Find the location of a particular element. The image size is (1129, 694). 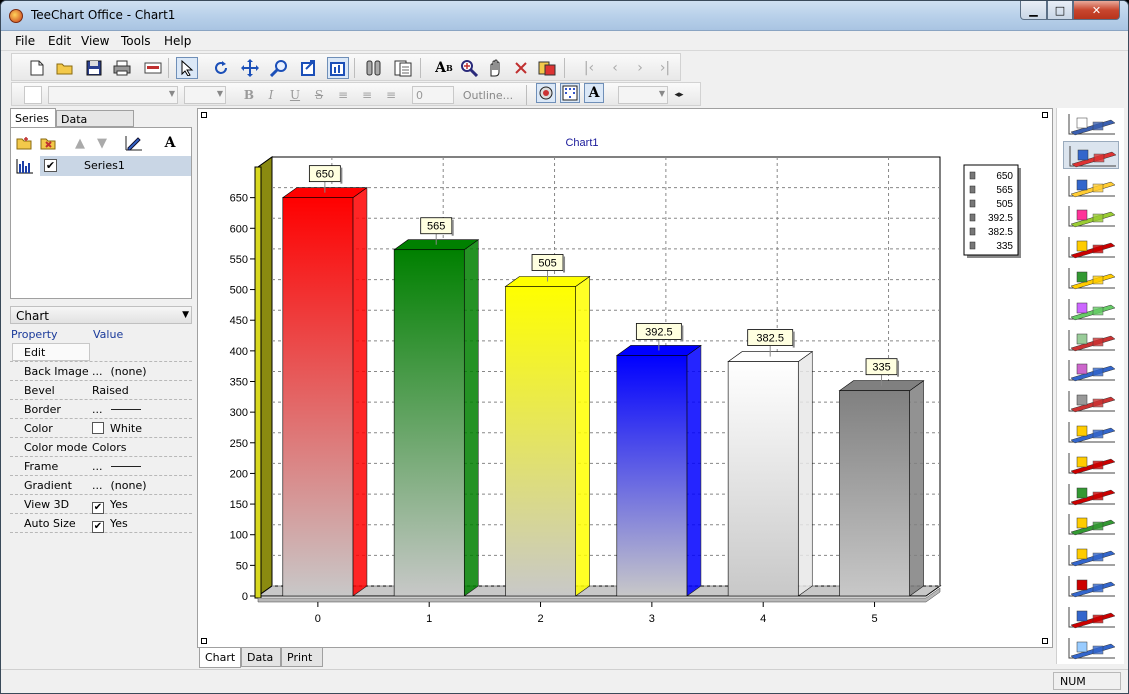

menu-help: Help is located at coordinates (177, 41).